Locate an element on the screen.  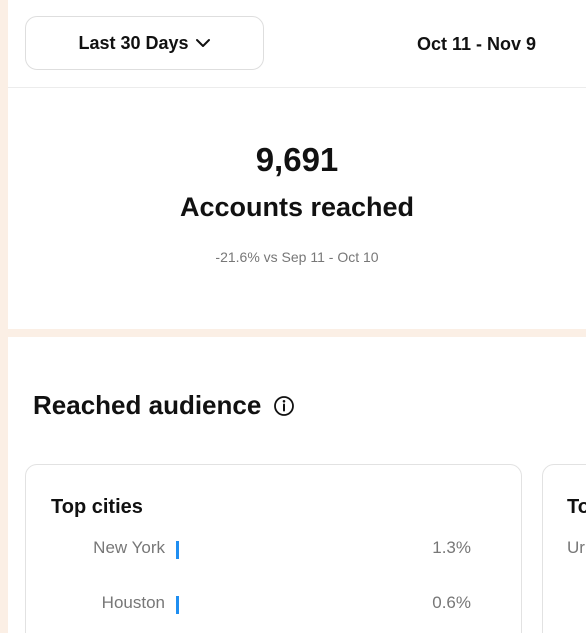
reached-audience-heading: Reached audience is located at coordinates (164, 405).